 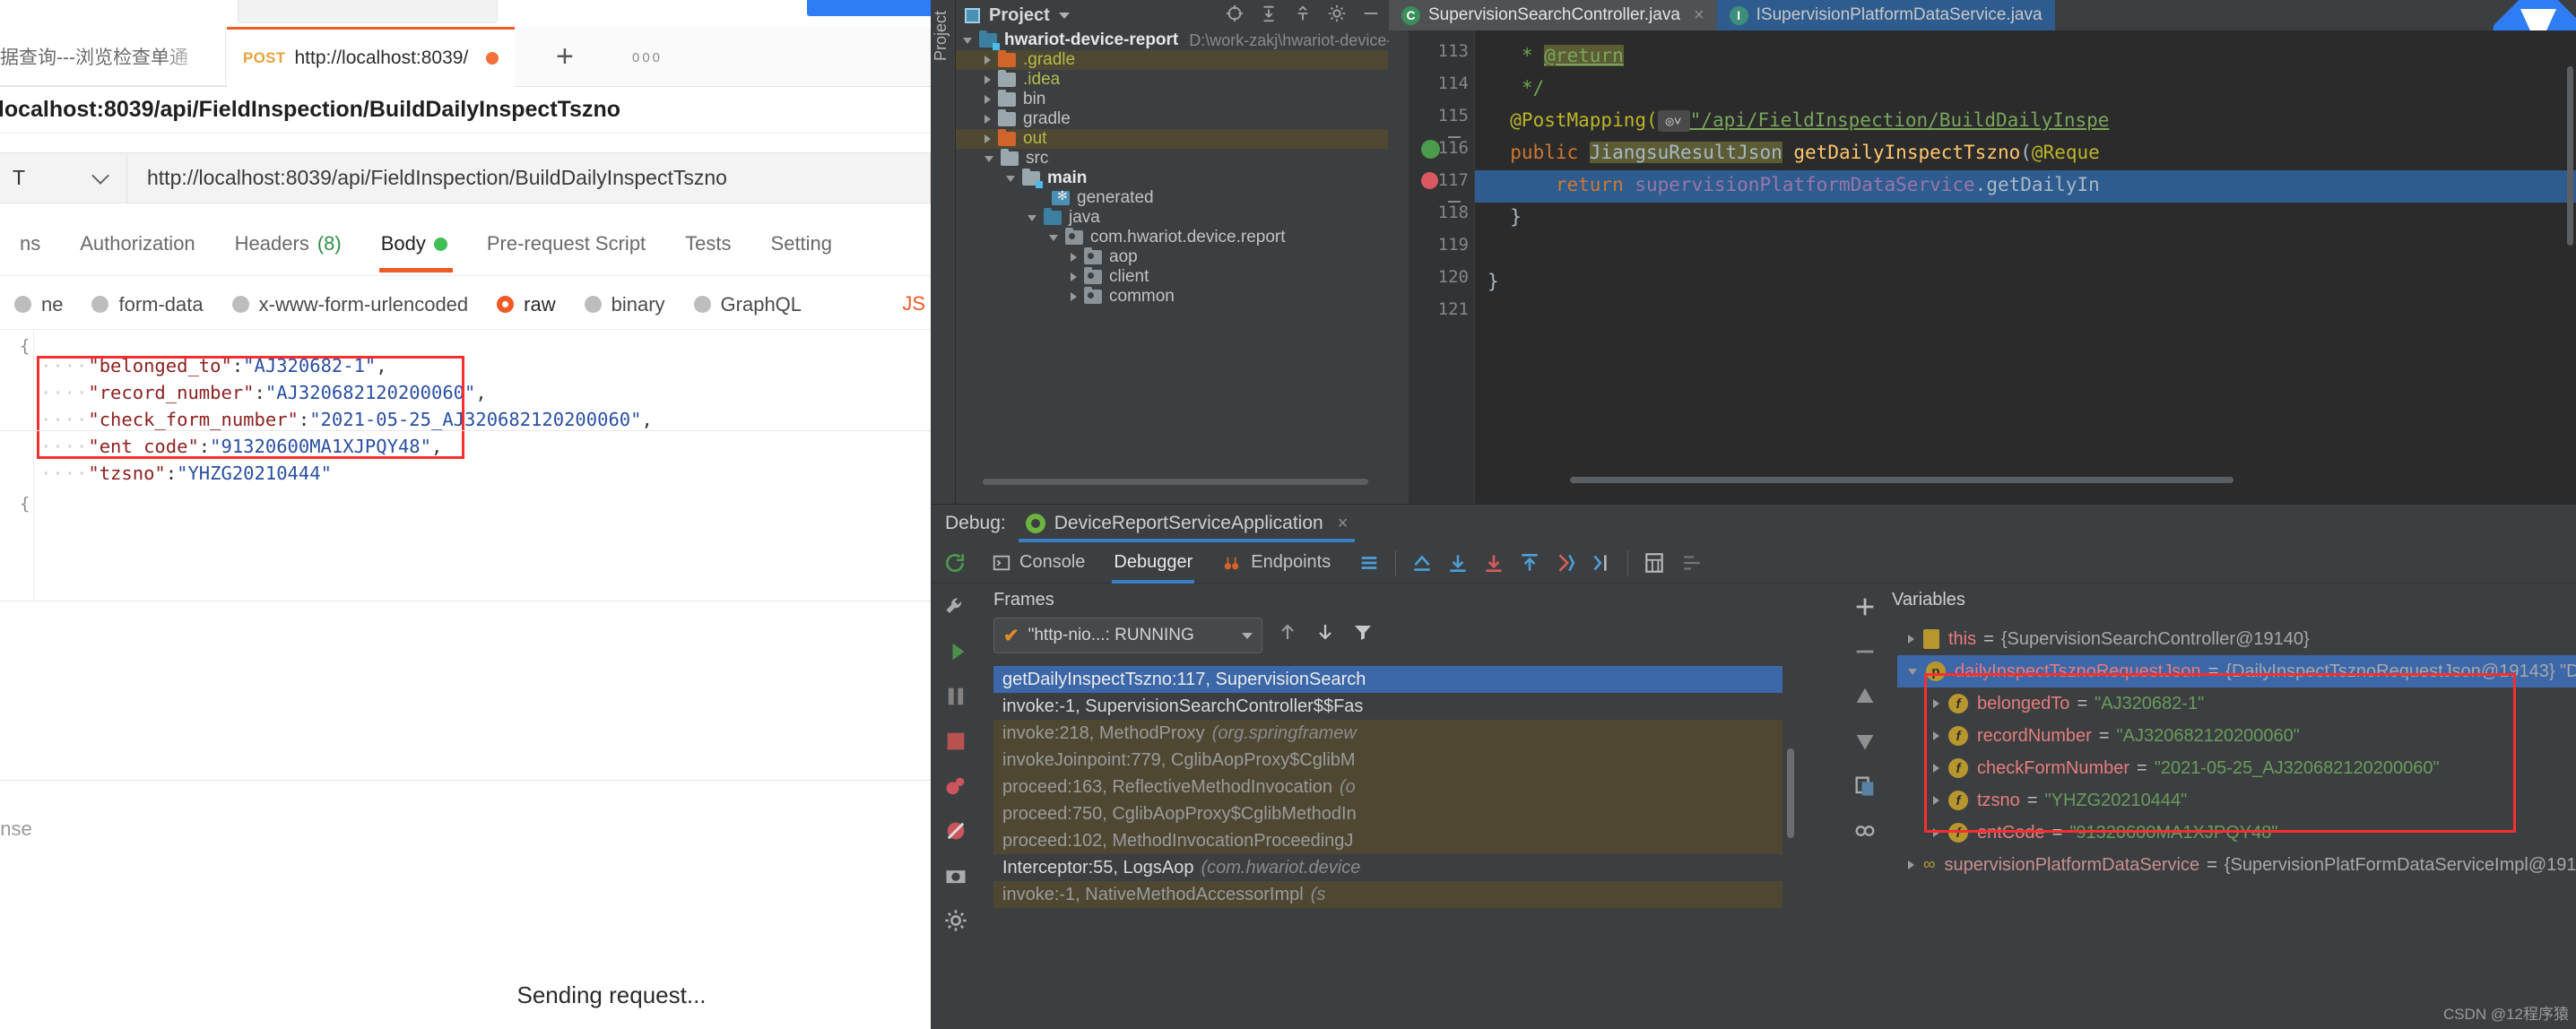 I want to click on frame-row: proceed:750, CglibAopProxy$CglibMethodIn, so click(x=1387, y=813).